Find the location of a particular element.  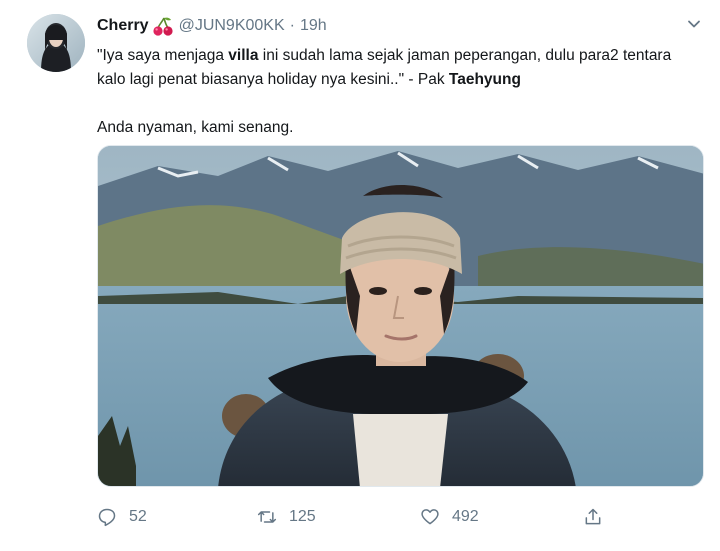

display-name: Cherry is located at coordinates (123, 26).